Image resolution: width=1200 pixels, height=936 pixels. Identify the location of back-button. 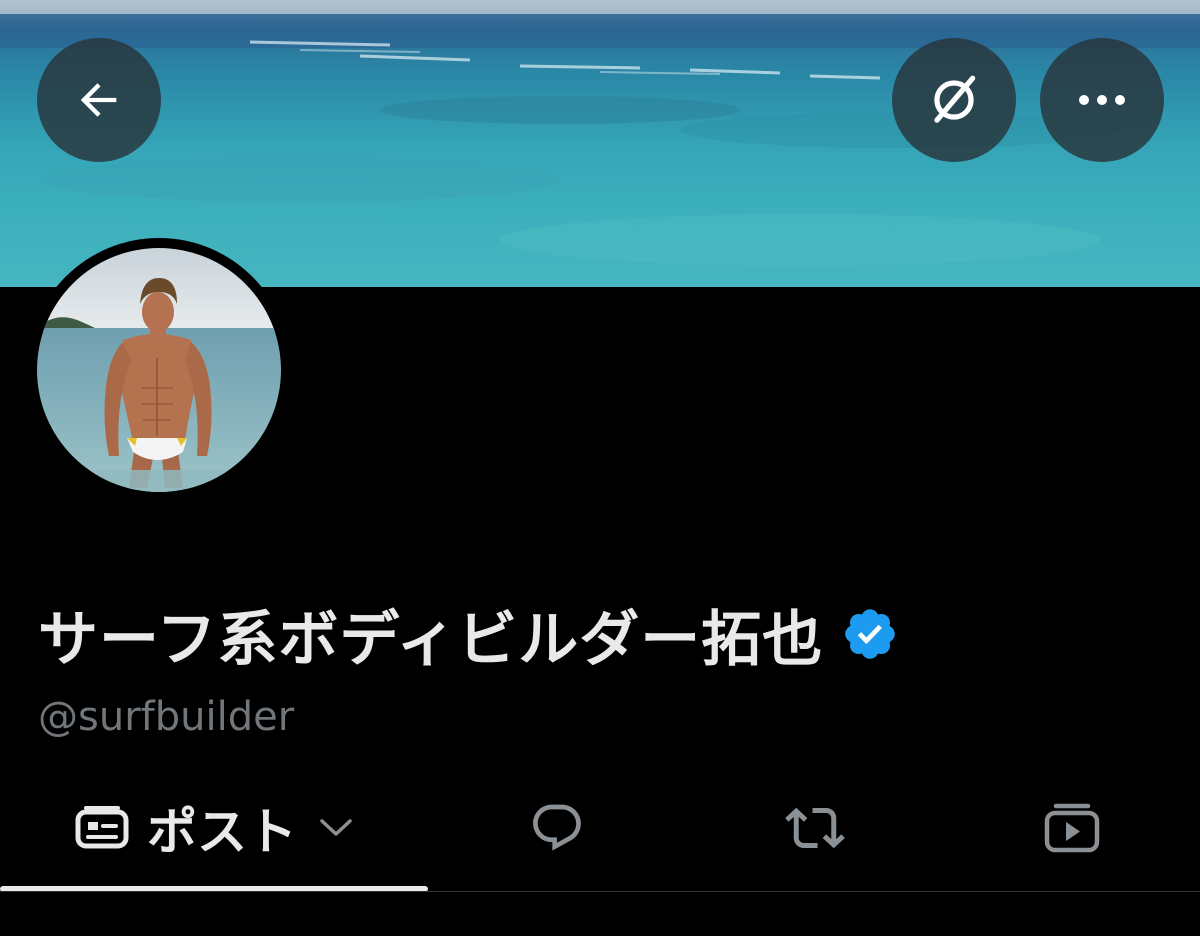
(99, 100).